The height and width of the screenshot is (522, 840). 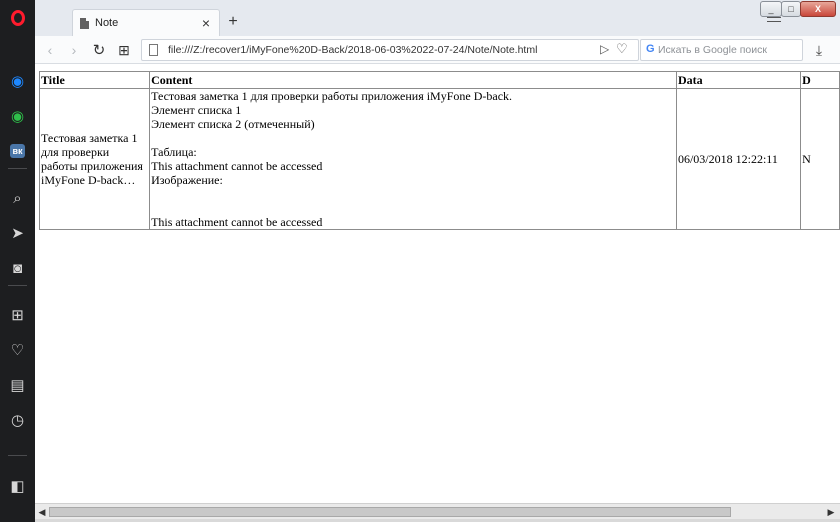 I want to click on forward-button: ›, so click(x=74, y=50).